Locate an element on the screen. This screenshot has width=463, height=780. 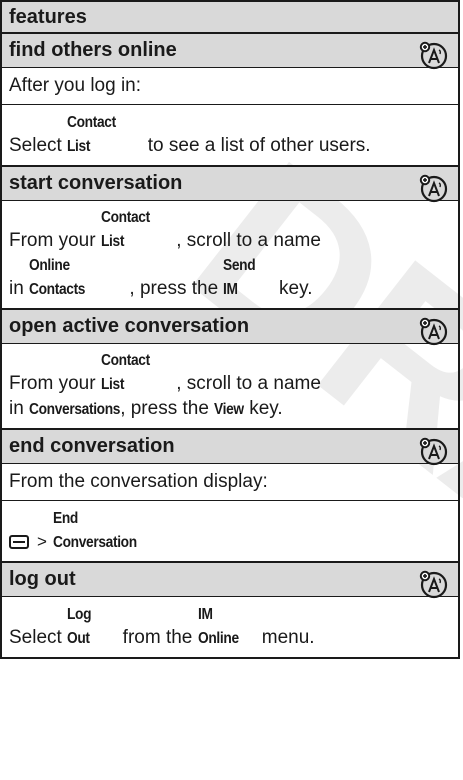
feature-title: start conversation is located at coordinates (230, 185).